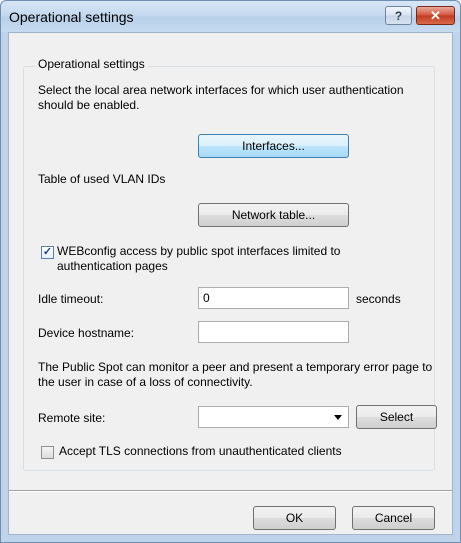  What do you see at coordinates (47, 452) in the screenshot?
I see `tls-checkbox` at bounding box center [47, 452].